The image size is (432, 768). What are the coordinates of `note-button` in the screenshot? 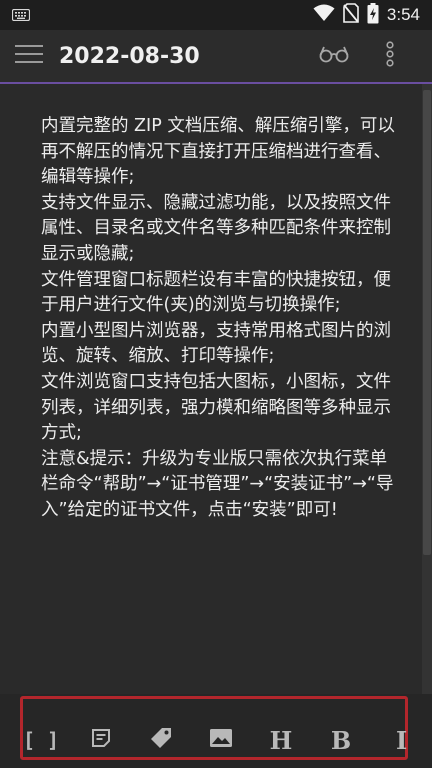 It's located at (101, 740).